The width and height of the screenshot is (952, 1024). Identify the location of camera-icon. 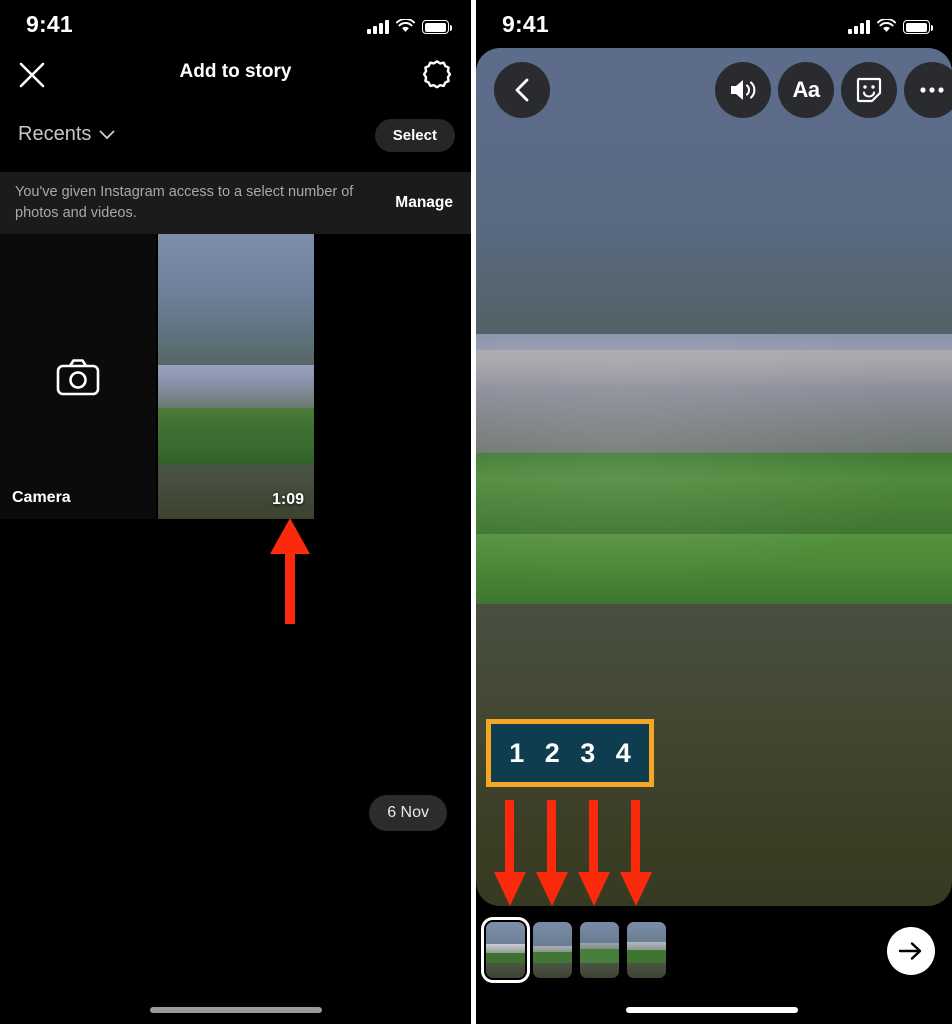
(78, 376).